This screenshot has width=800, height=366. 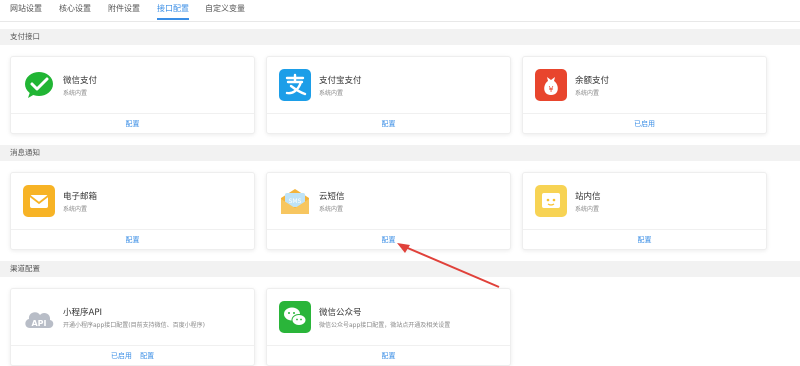 I want to click on card-desc: 微信公众号app接口配置，微站点开通及相关设置, so click(x=385, y=325).